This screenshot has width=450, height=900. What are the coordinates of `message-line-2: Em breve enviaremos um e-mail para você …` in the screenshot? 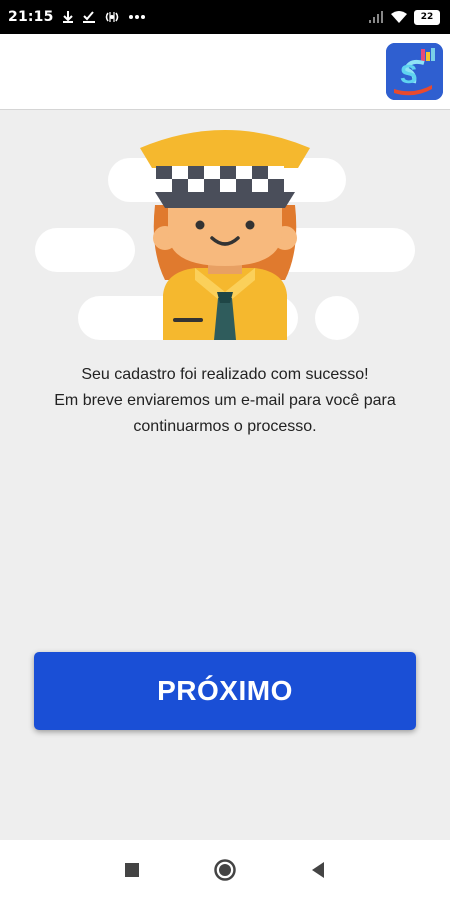 It's located at (225, 400).